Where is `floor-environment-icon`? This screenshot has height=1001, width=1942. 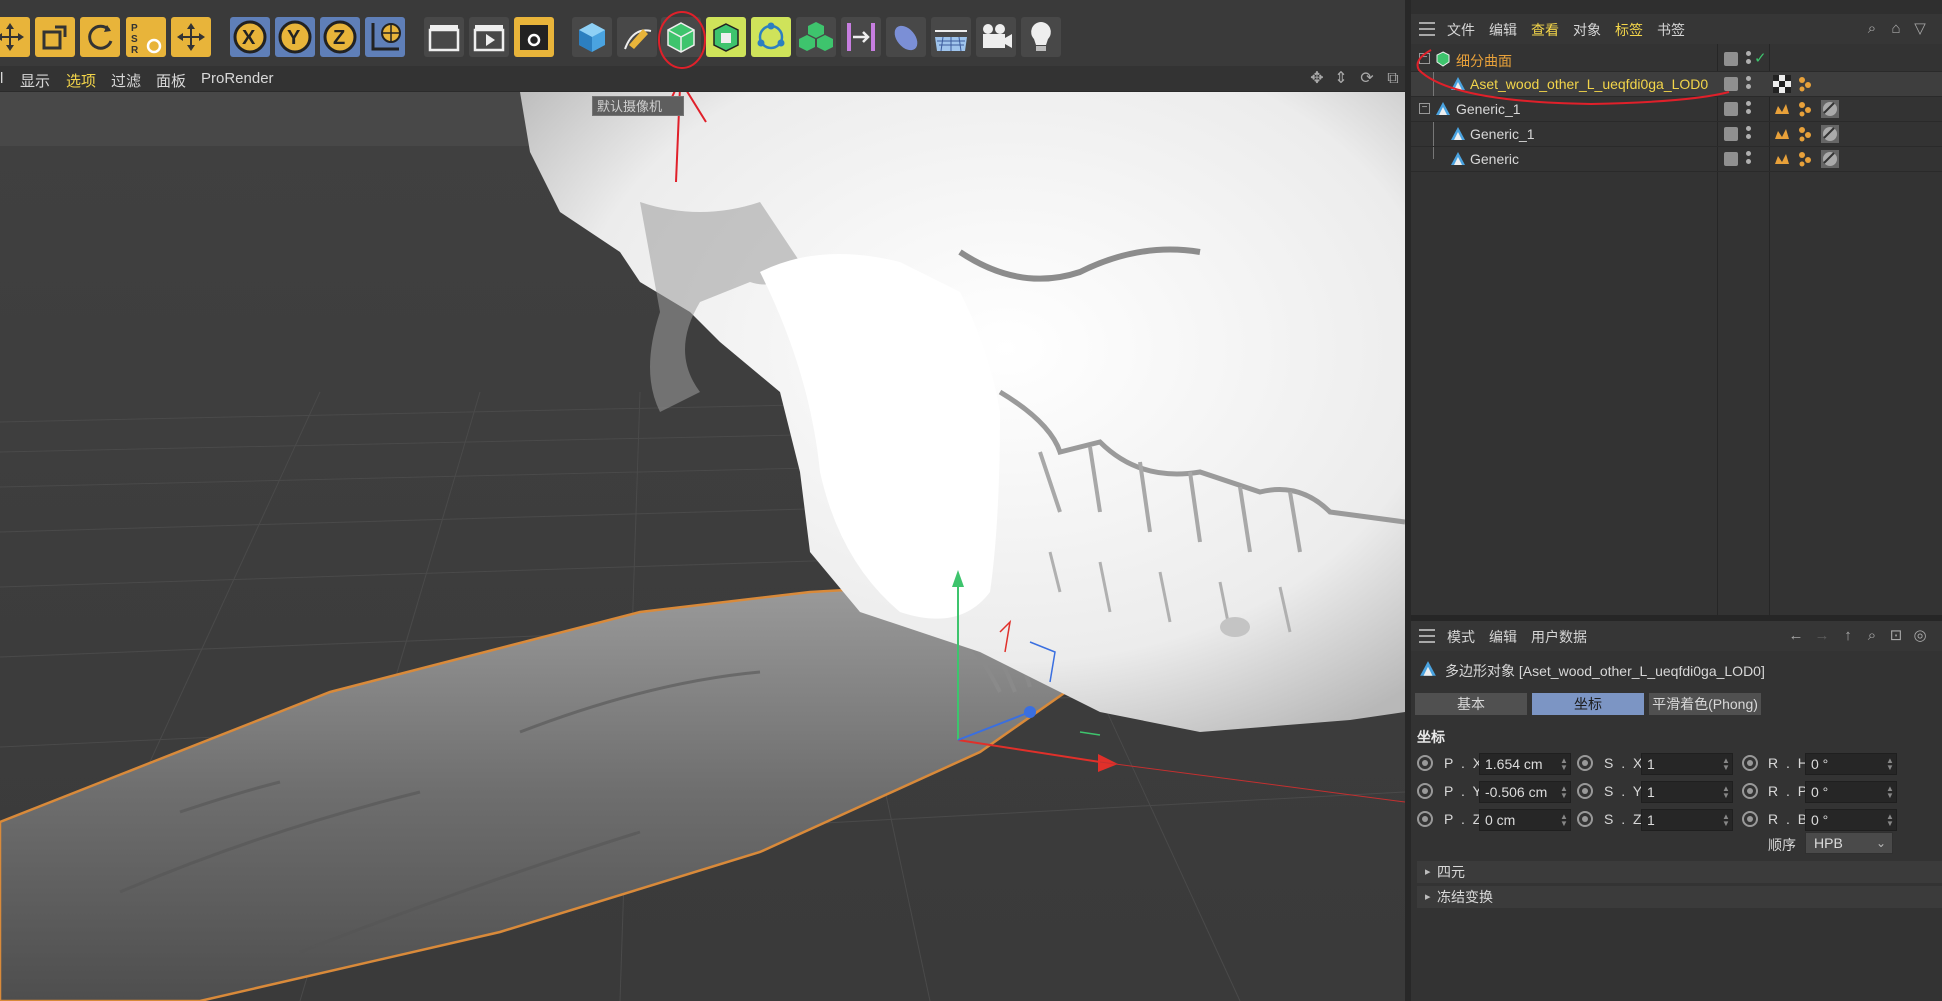 floor-environment-icon is located at coordinates (951, 37).